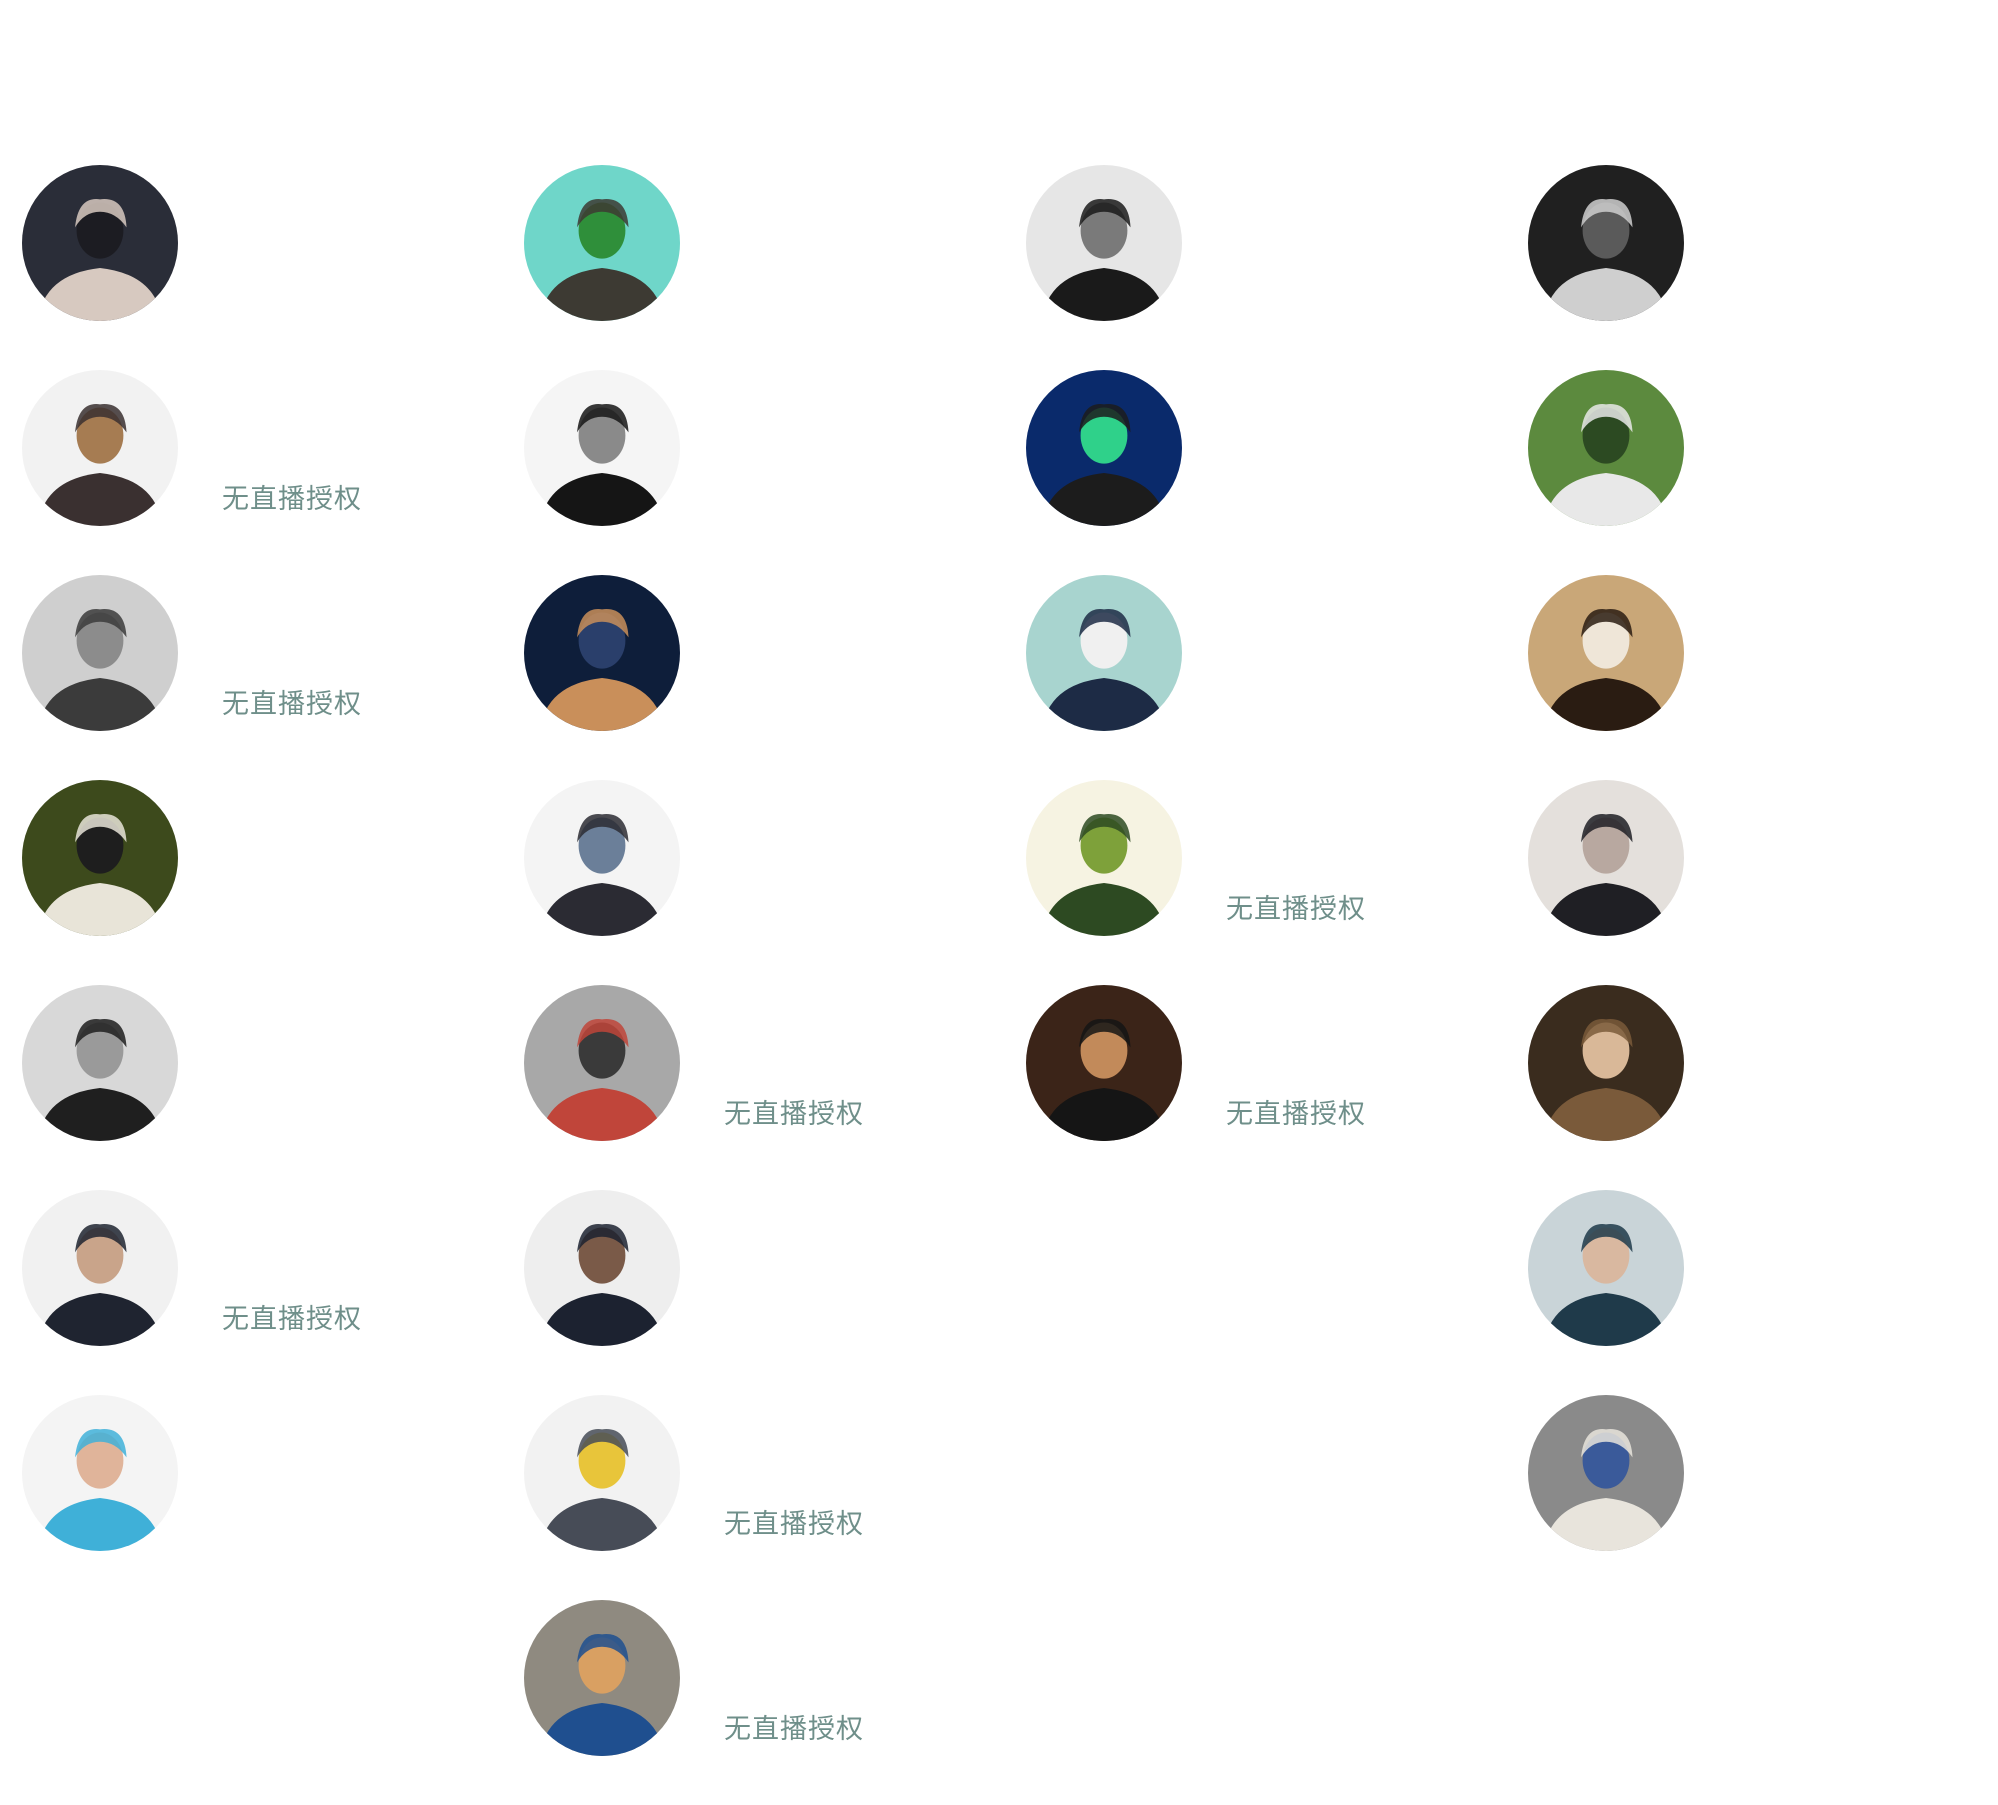  I want to click on artist-column-3: 无直播授权 无直播授权, so click(1254, 677).